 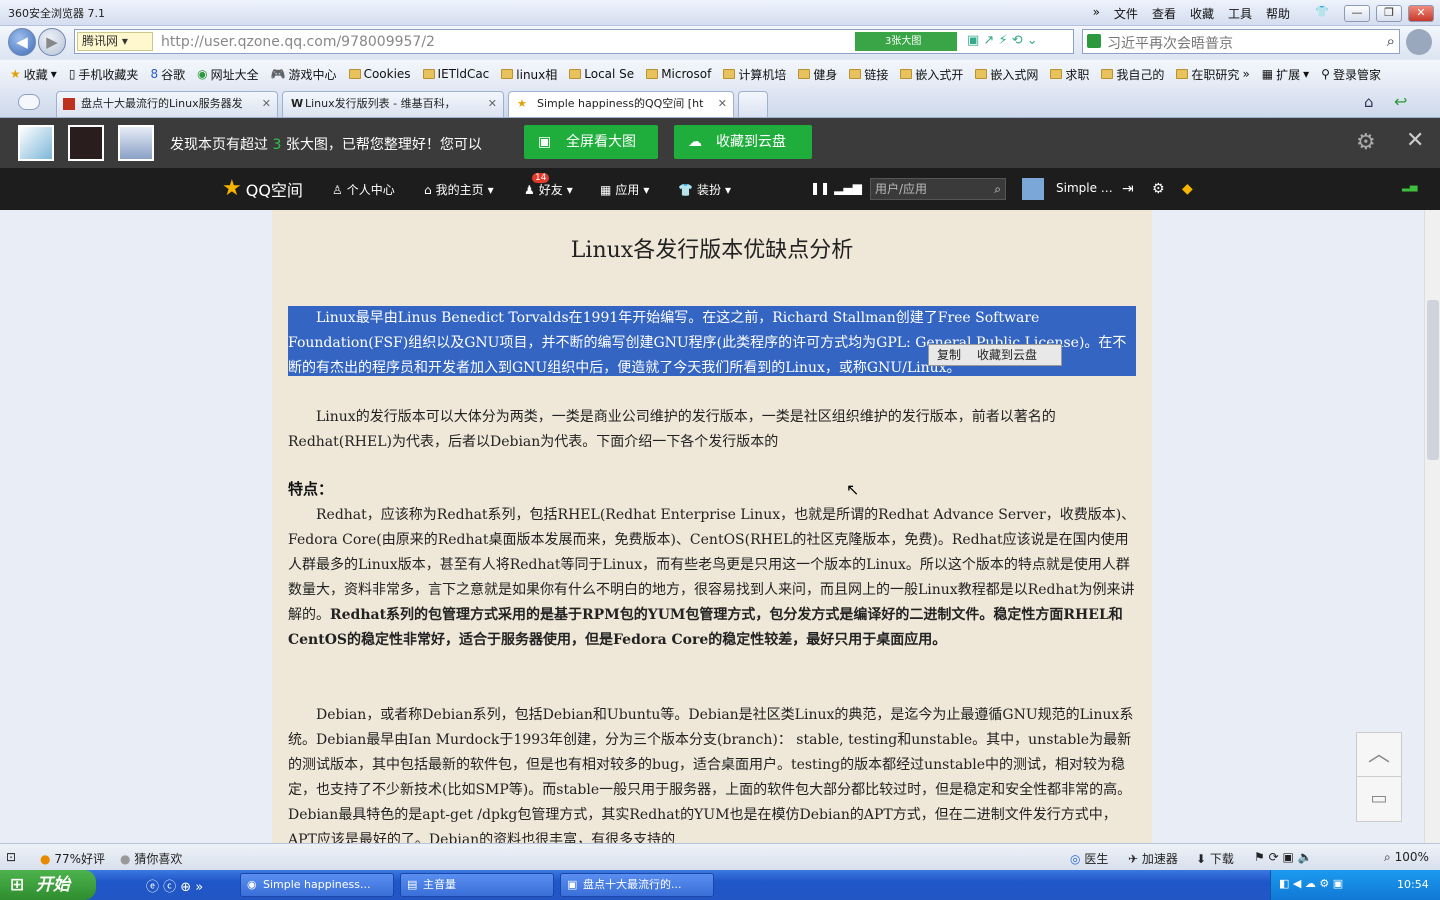 I want to click on sidebar-toggle-icon: ⊡, so click(x=11, y=857).